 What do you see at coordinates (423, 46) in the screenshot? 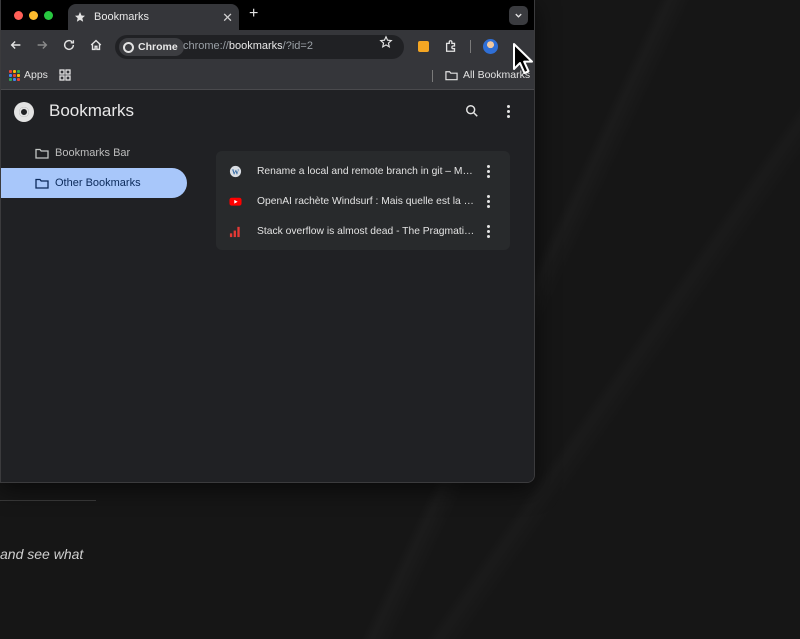
I see `extension-icon` at bounding box center [423, 46].